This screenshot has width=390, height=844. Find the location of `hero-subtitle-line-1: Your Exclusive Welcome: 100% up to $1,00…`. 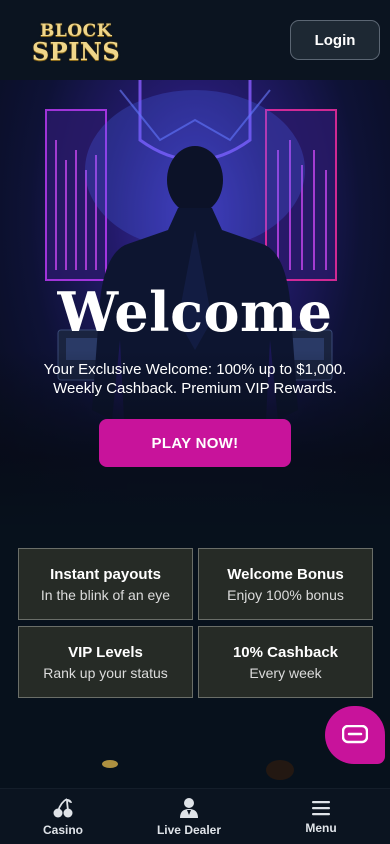

hero-subtitle-line-1: Your Exclusive Welcome: 100% up to $1,00… is located at coordinates (195, 369).